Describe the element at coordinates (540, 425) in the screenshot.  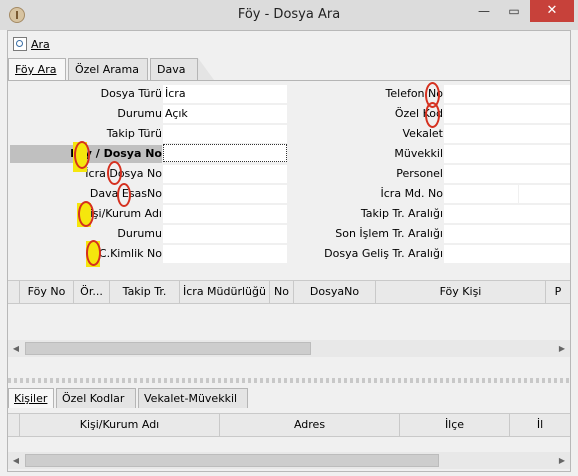
I see `col-il: İl` at that location.